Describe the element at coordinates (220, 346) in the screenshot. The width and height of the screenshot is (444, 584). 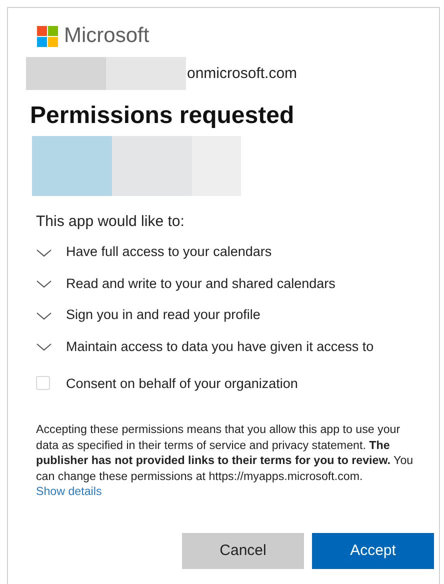
I see `permission-label: Maintain access to data you have given it access to` at that location.